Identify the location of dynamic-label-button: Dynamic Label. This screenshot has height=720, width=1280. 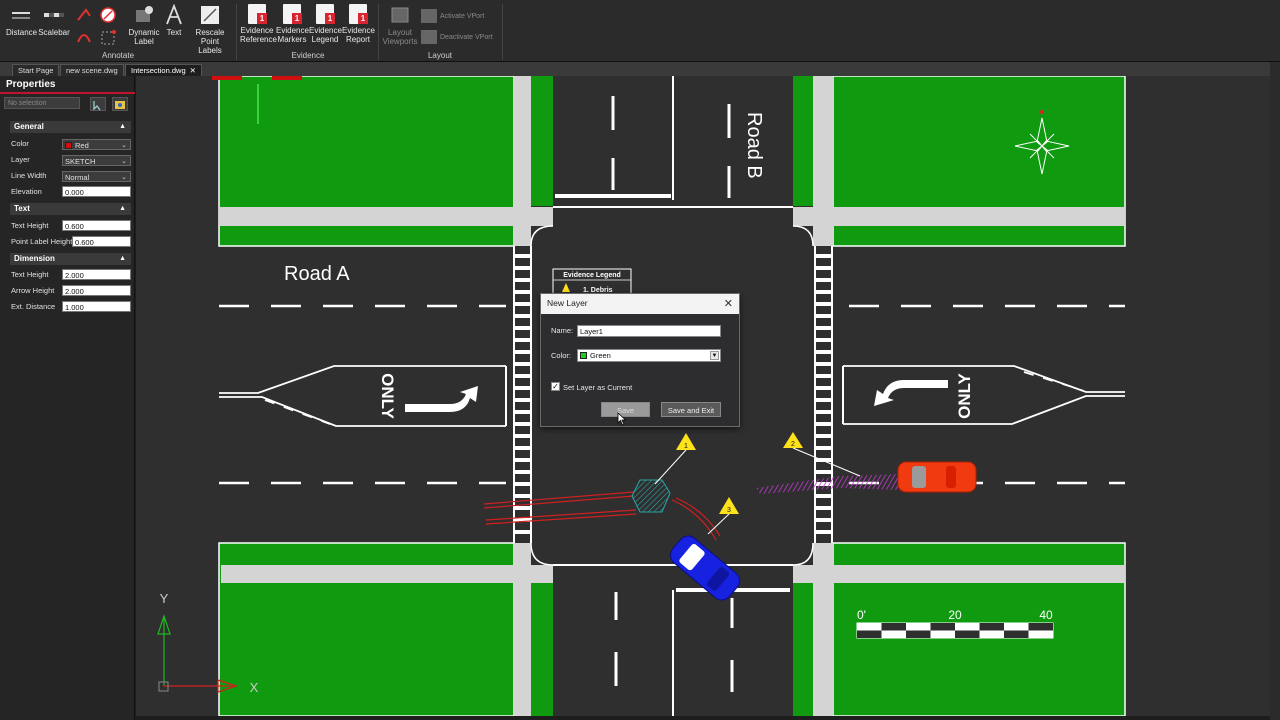
(144, 25).